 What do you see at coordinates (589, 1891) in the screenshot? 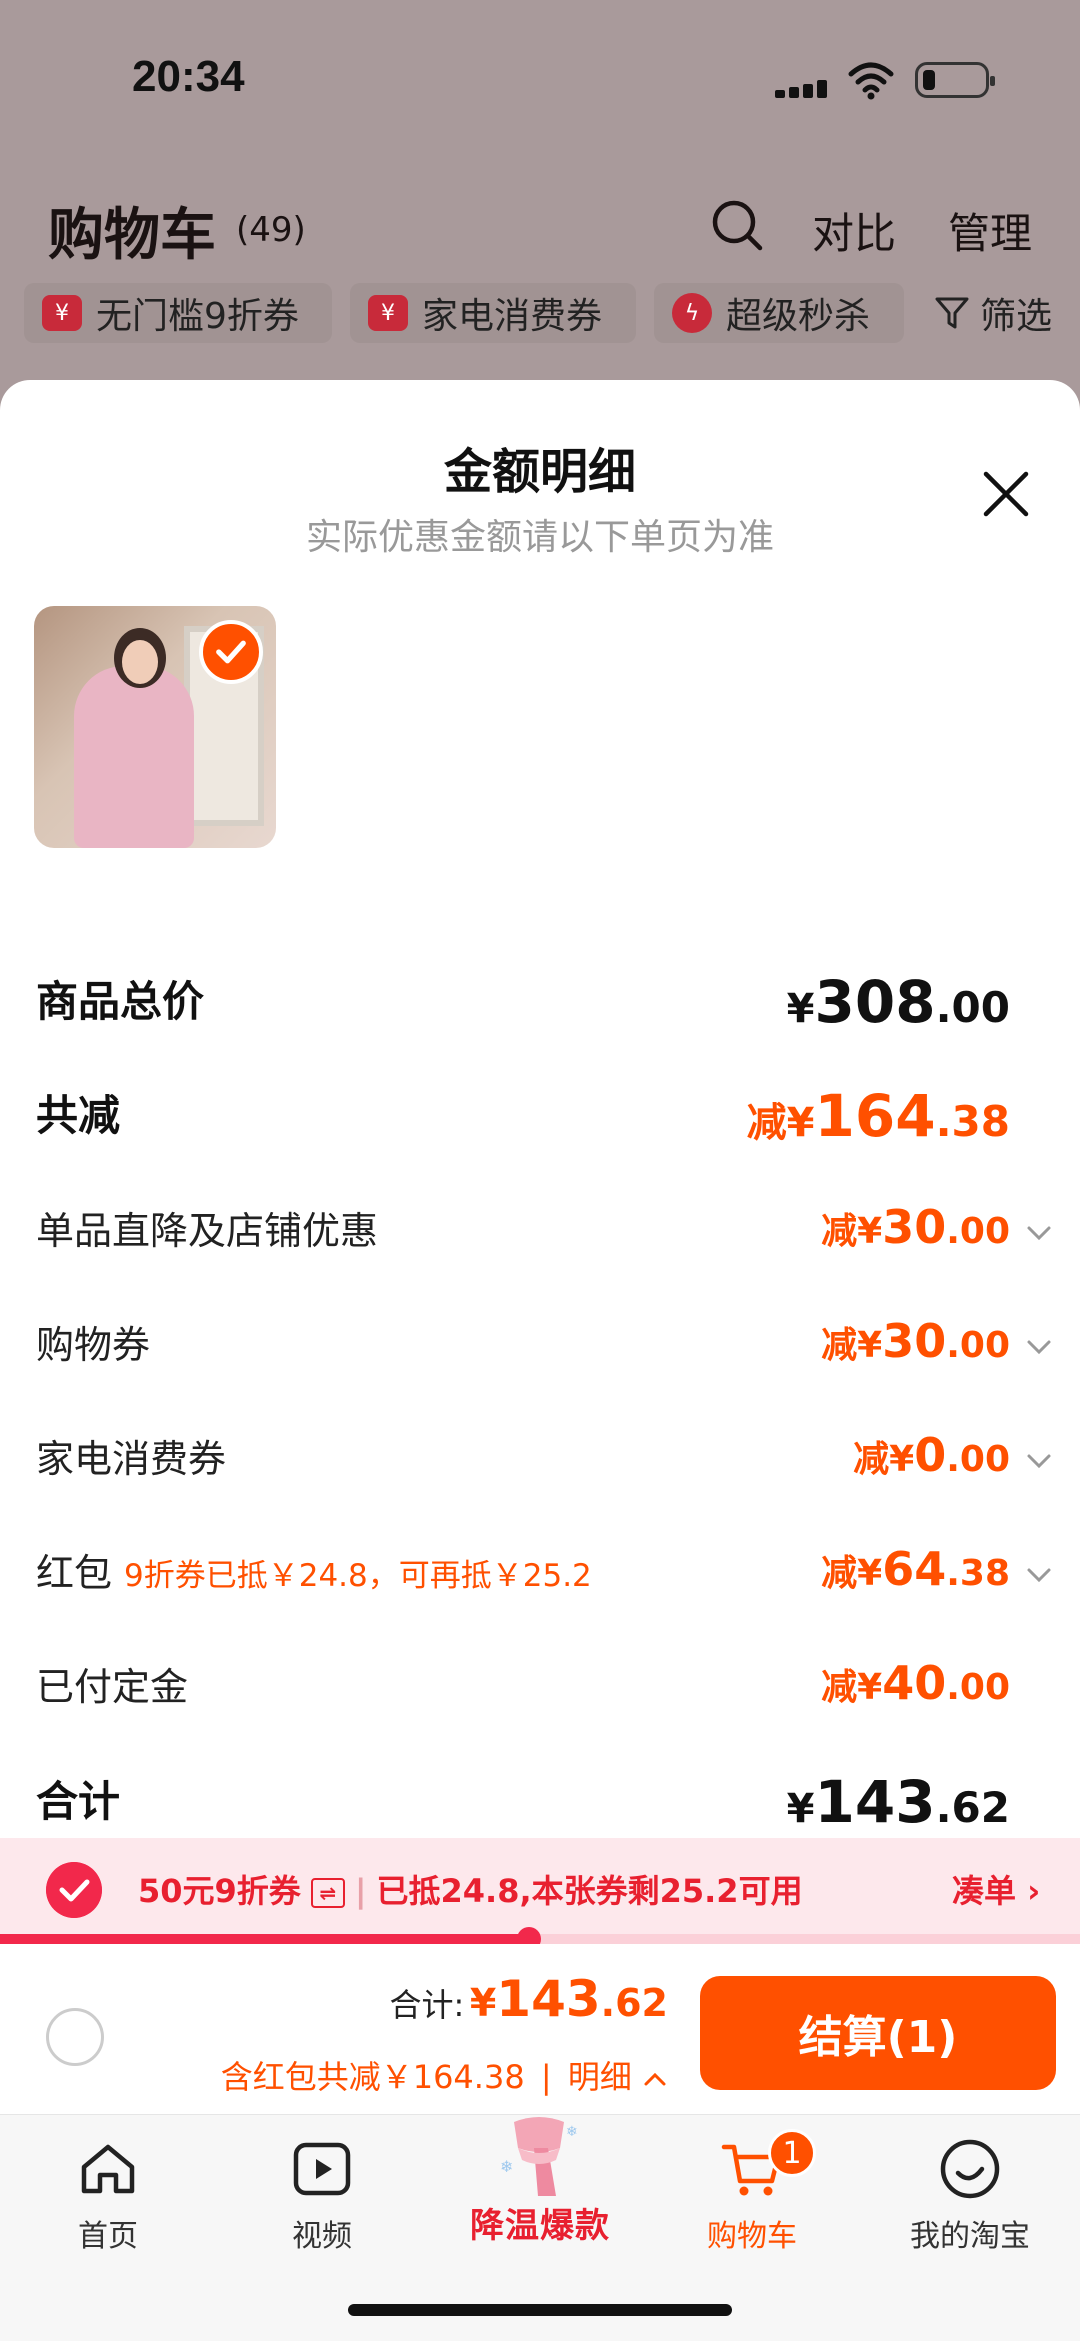
I see `coupon-detail: 已抵24.8,本张券剩25.2可用` at bounding box center [589, 1891].